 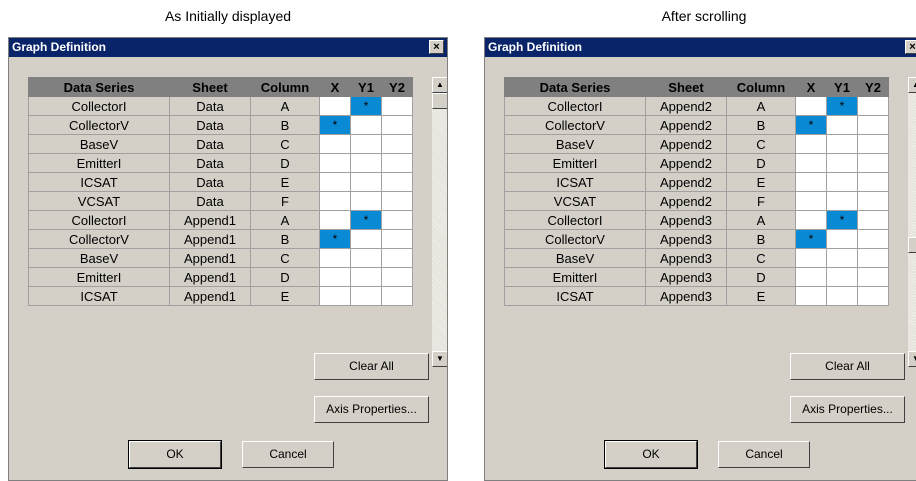 I want to click on table-row: CollectorV Append1 B *, so click(x=220, y=239).